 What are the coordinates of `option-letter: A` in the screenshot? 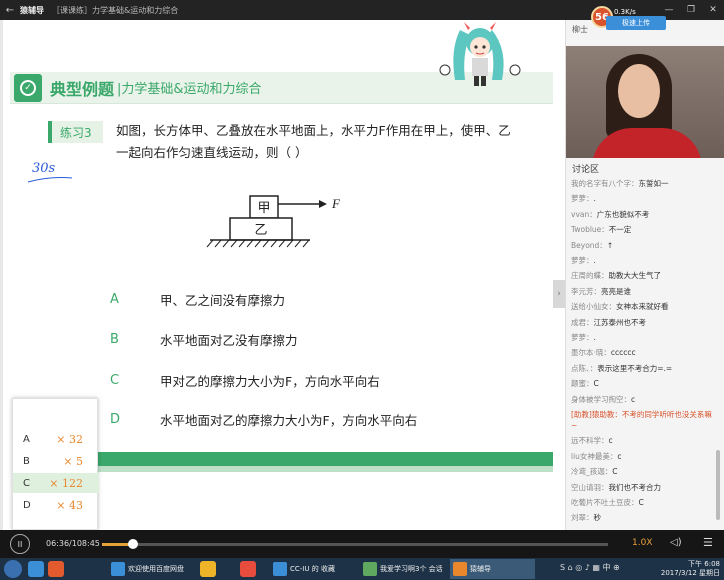 It's located at (114, 299).